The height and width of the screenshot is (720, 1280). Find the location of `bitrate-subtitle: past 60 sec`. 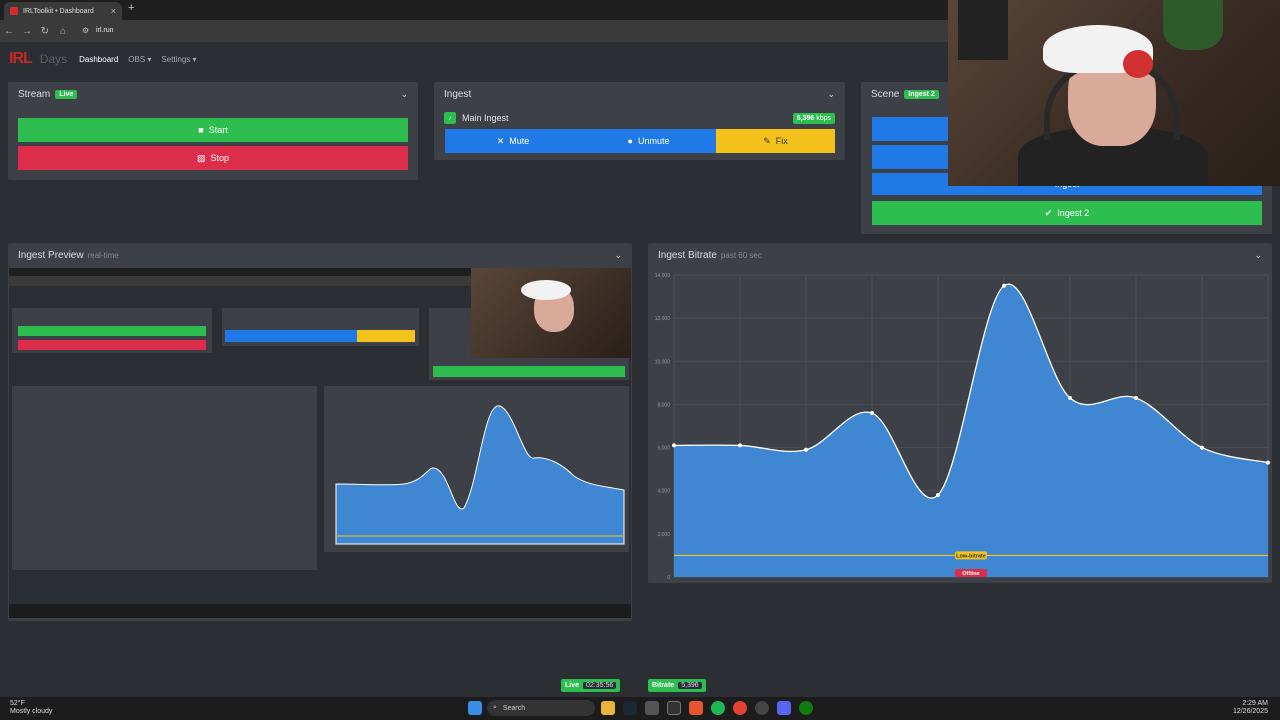

bitrate-subtitle: past 60 sec is located at coordinates (741, 255).